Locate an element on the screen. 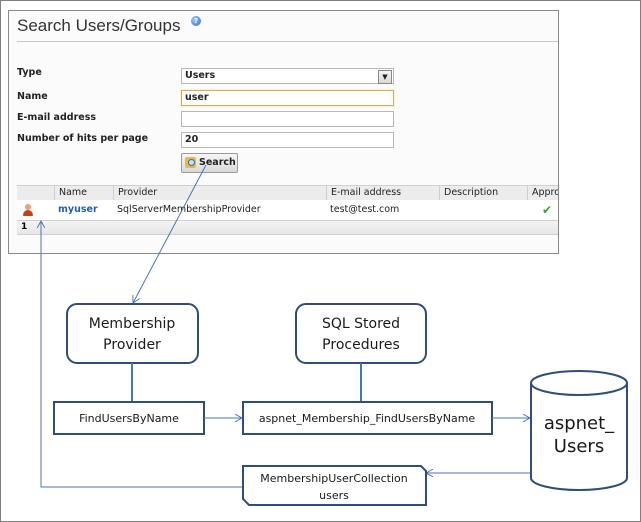 The width and height of the screenshot is (641, 522). connector-search-to-provider is located at coordinates (170, 233).